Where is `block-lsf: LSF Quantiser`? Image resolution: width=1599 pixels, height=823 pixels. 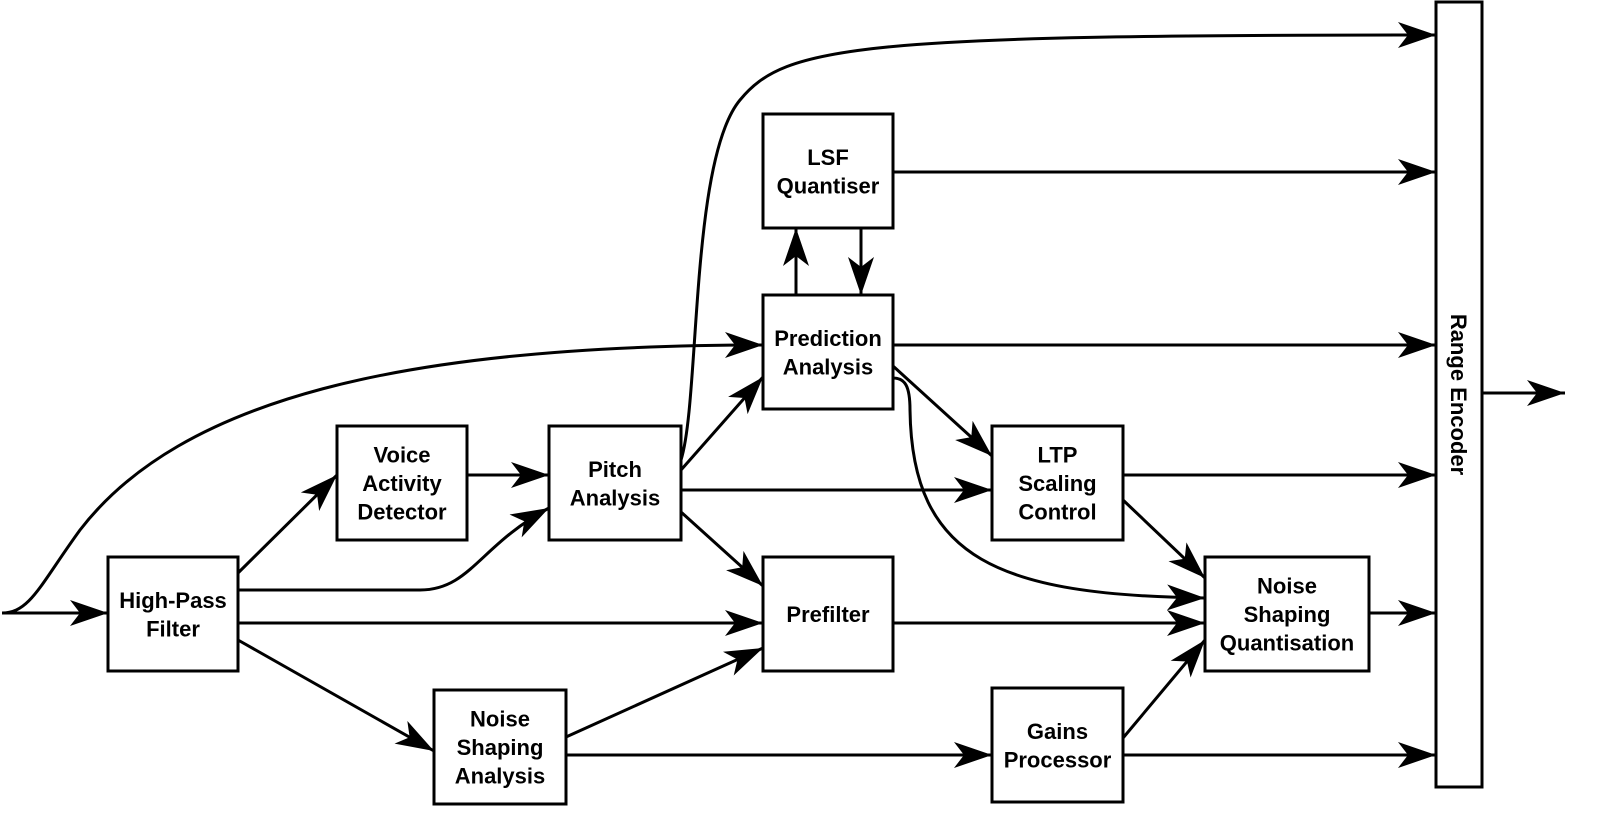
block-lsf: LSF Quantiser is located at coordinates (828, 171).